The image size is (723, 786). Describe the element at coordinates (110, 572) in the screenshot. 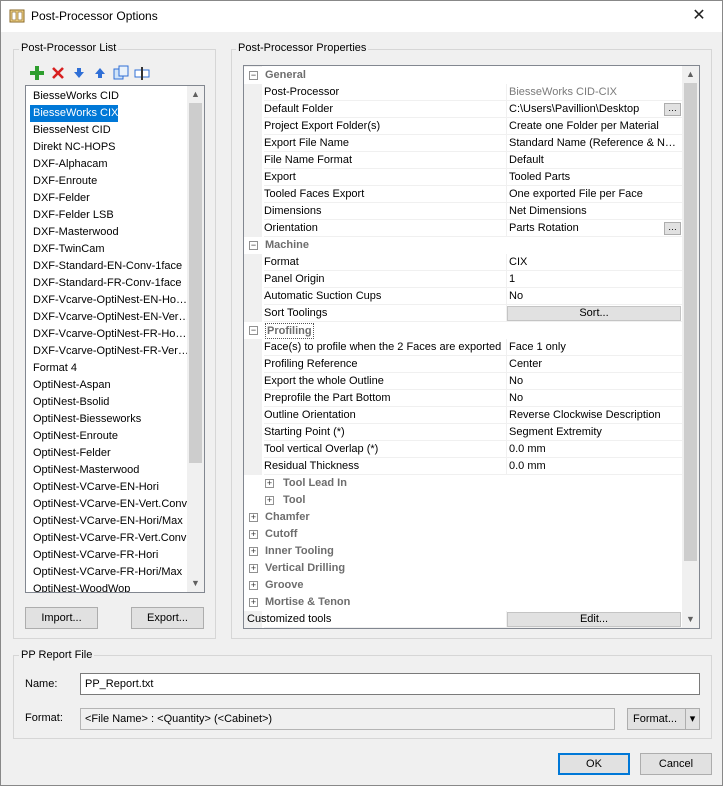

I see `list-item: OptiNest-VCarve-FR-Hori/Max` at that location.